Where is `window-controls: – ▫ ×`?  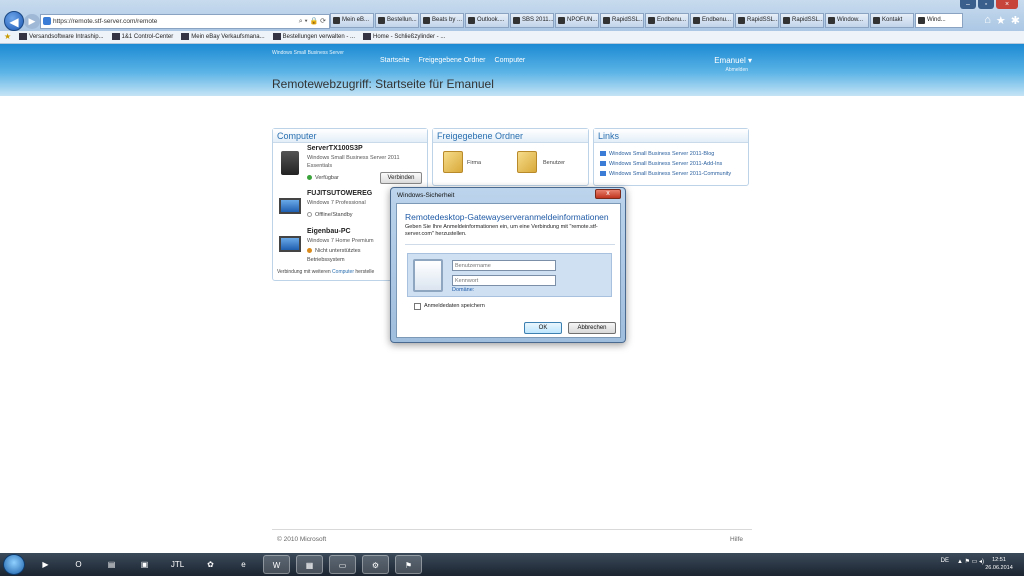 window-controls: – ▫ × is located at coordinates (989, 5).